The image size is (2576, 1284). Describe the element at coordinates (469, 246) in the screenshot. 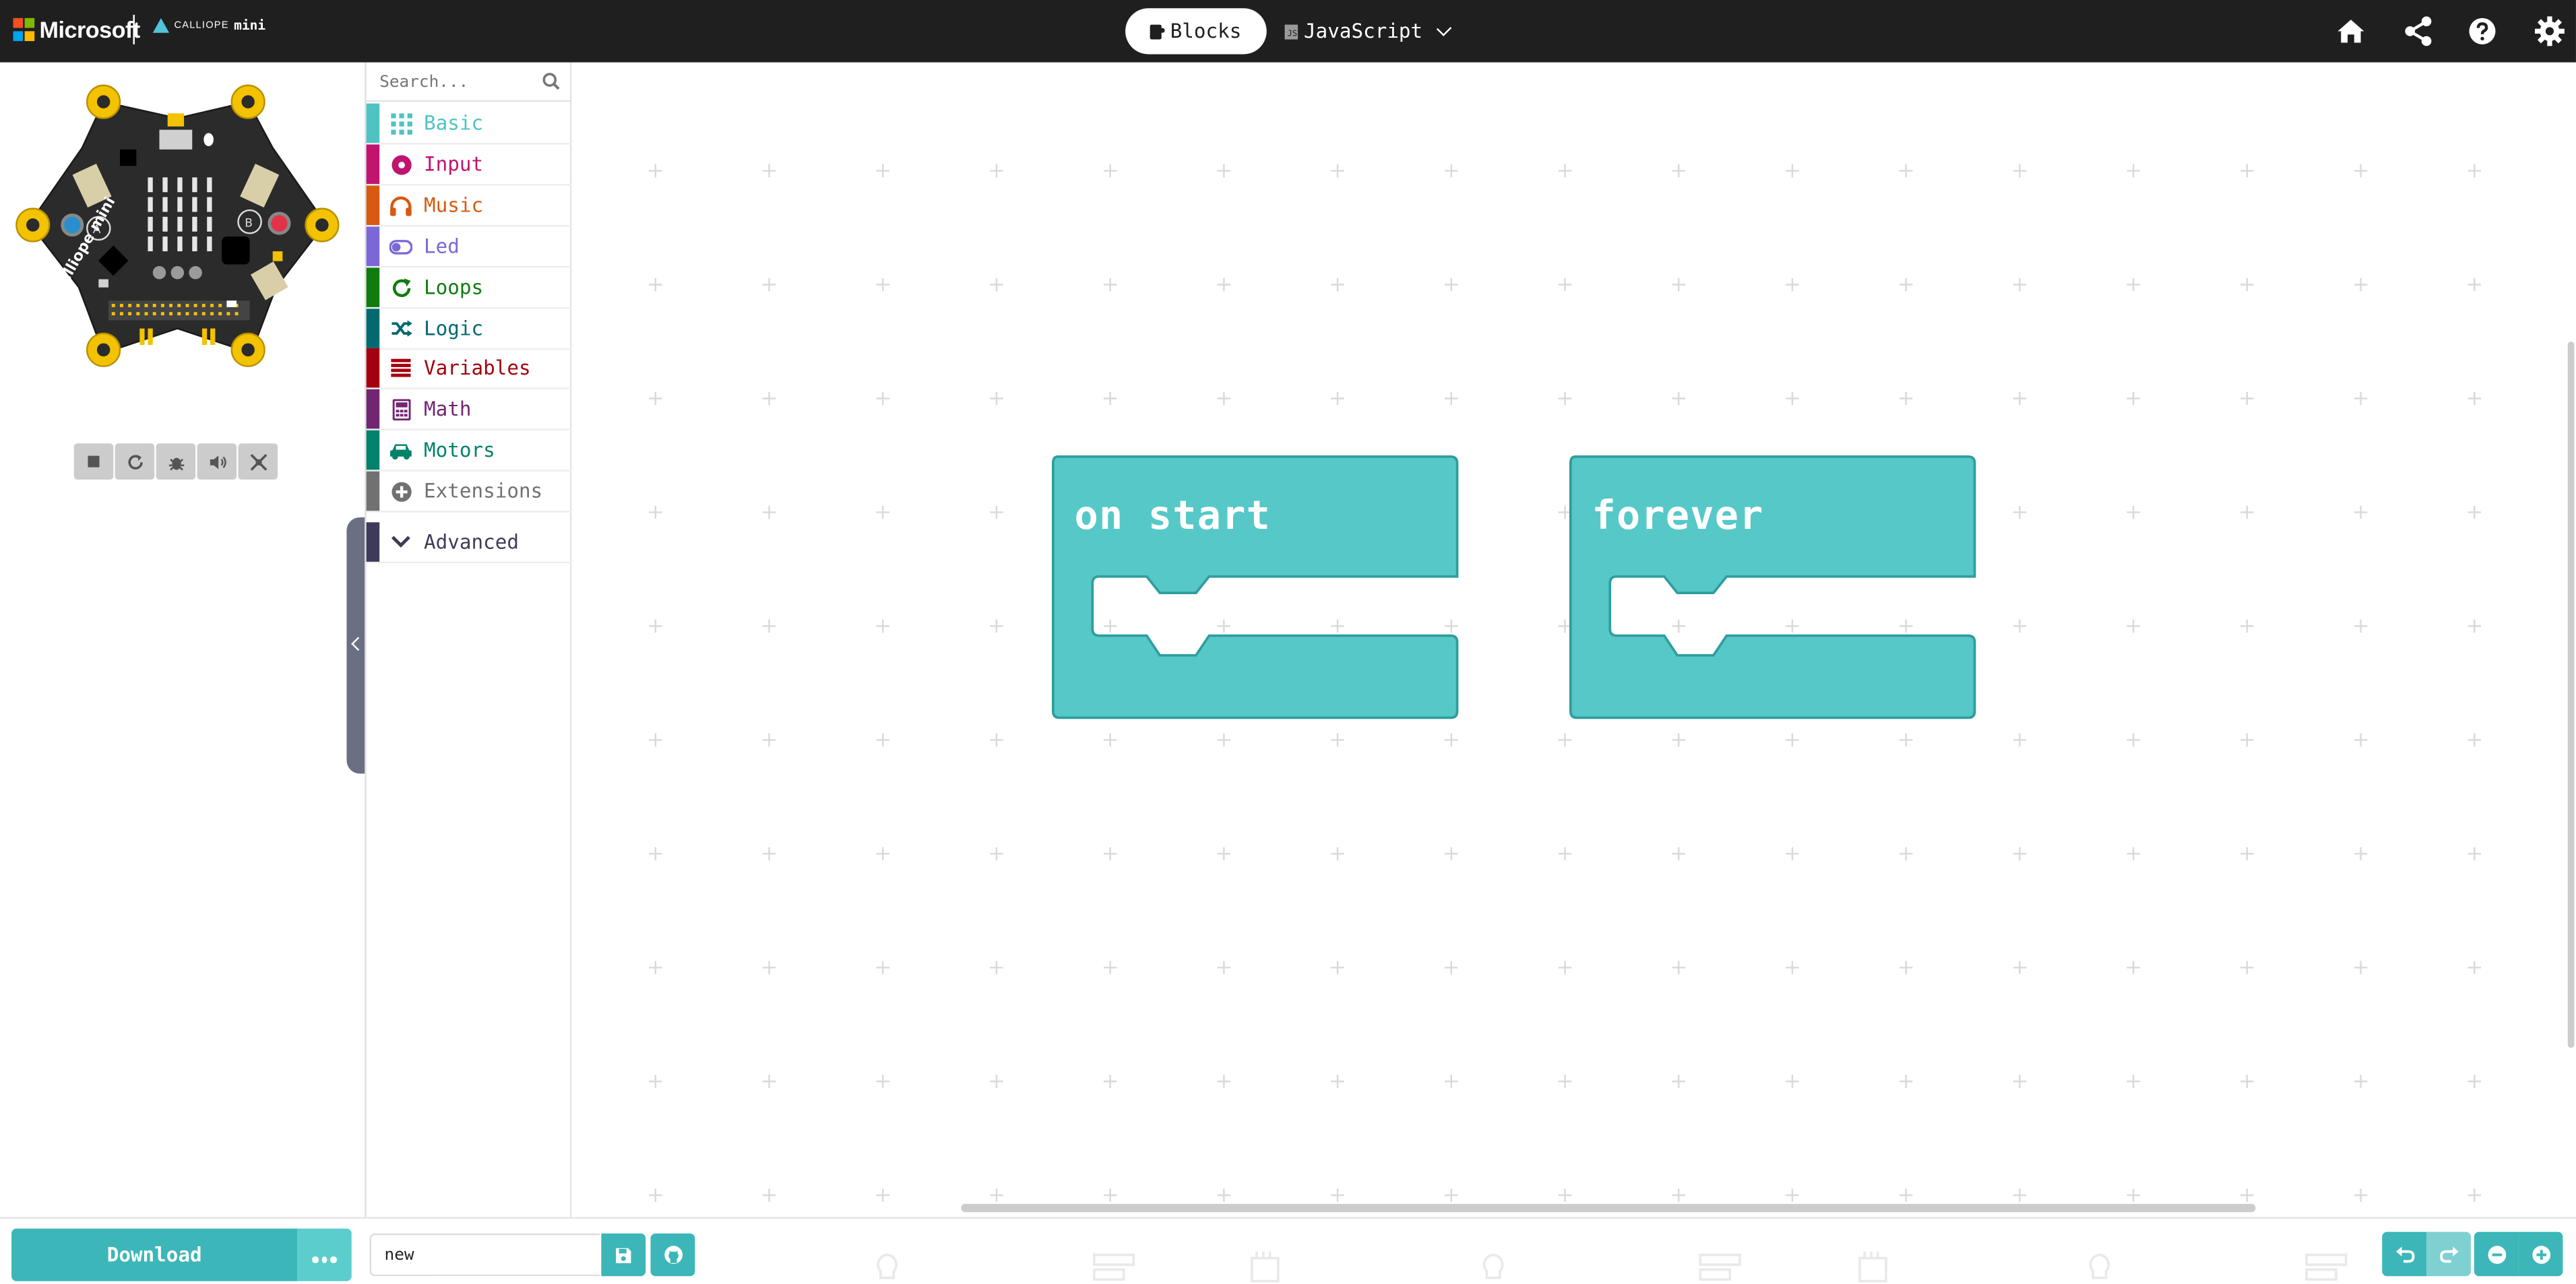

I see `toolbox-category-led: Led` at that location.